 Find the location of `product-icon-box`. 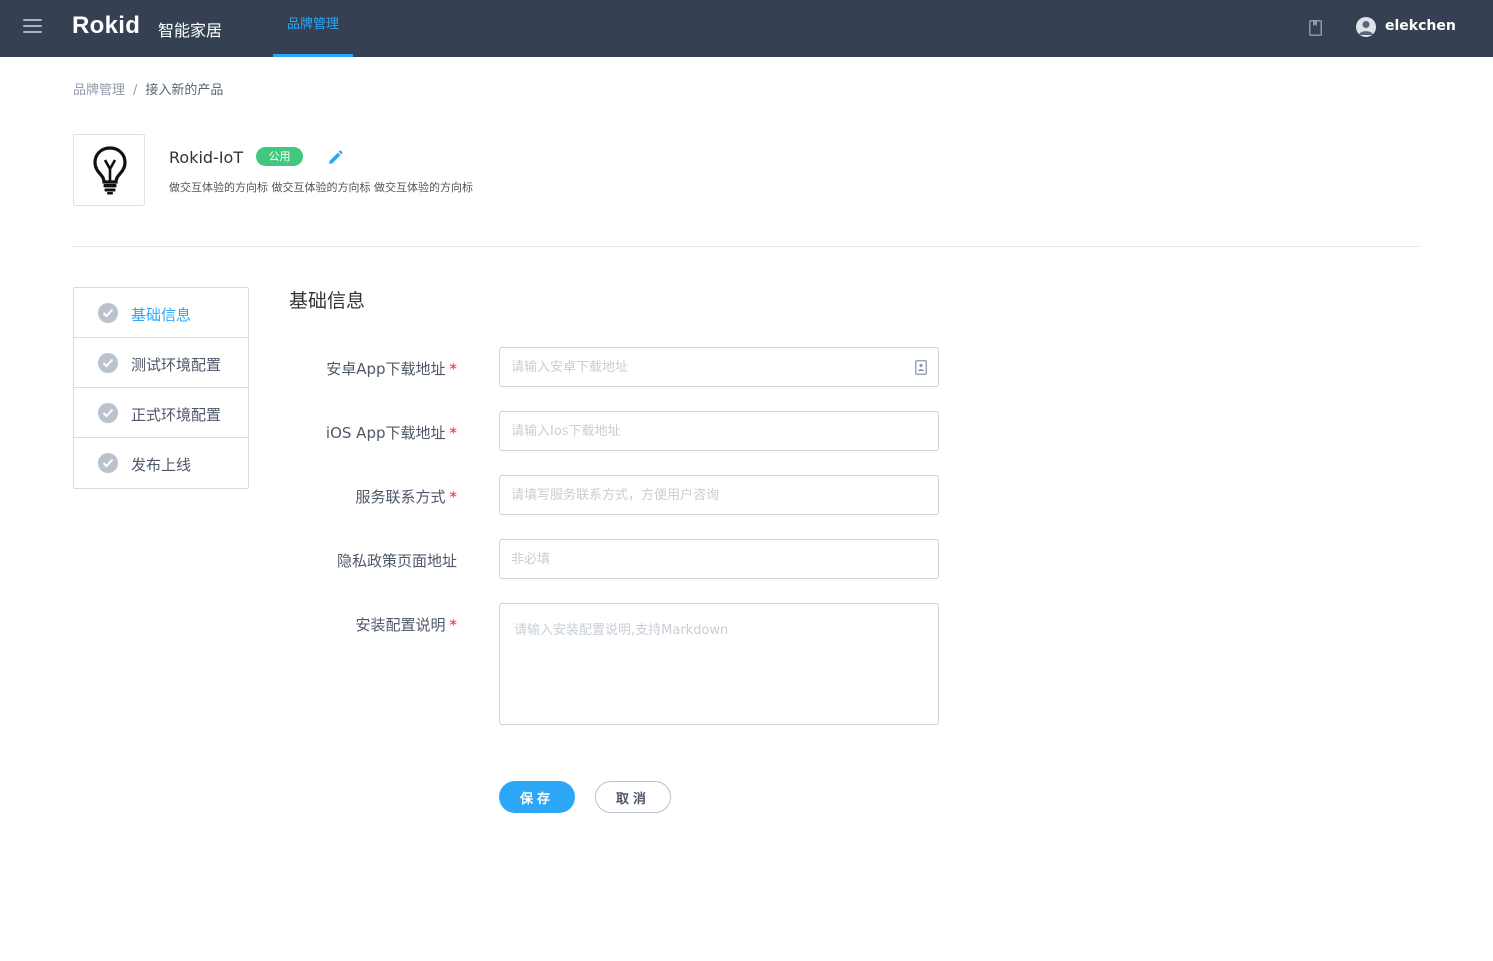

product-icon-box is located at coordinates (109, 170).